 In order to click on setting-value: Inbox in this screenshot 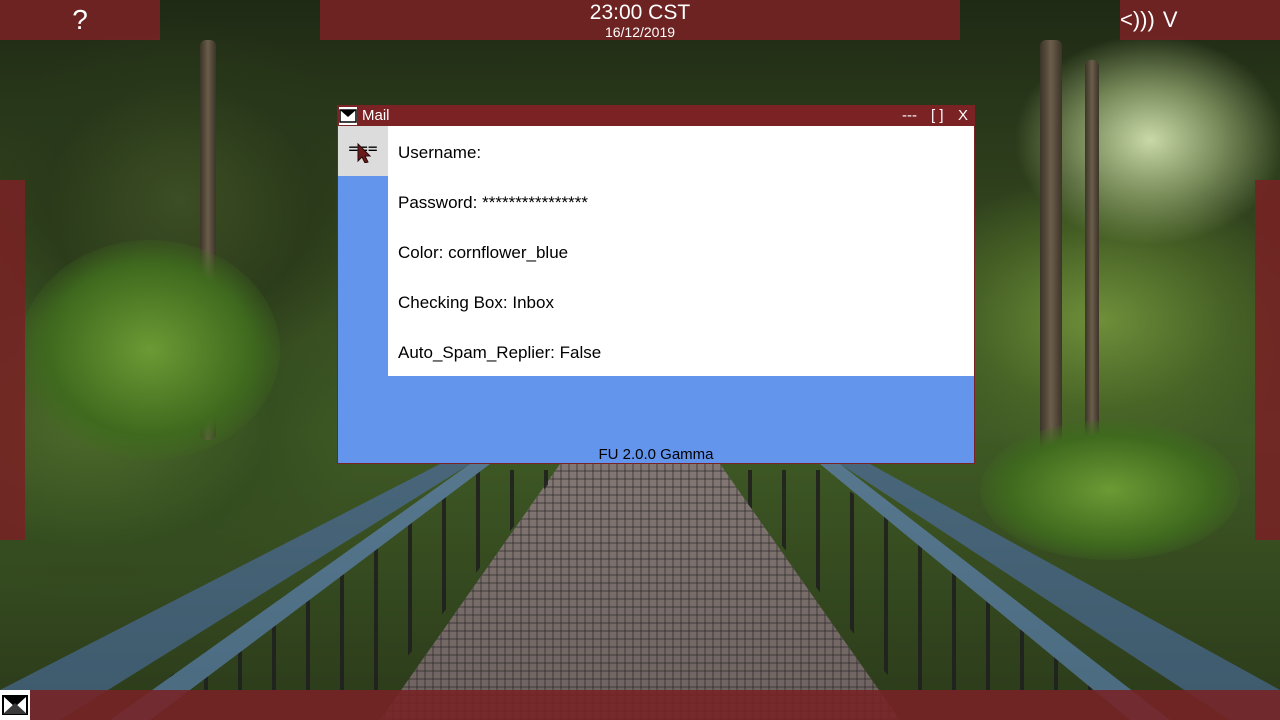, I will do `click(533, 302)`.